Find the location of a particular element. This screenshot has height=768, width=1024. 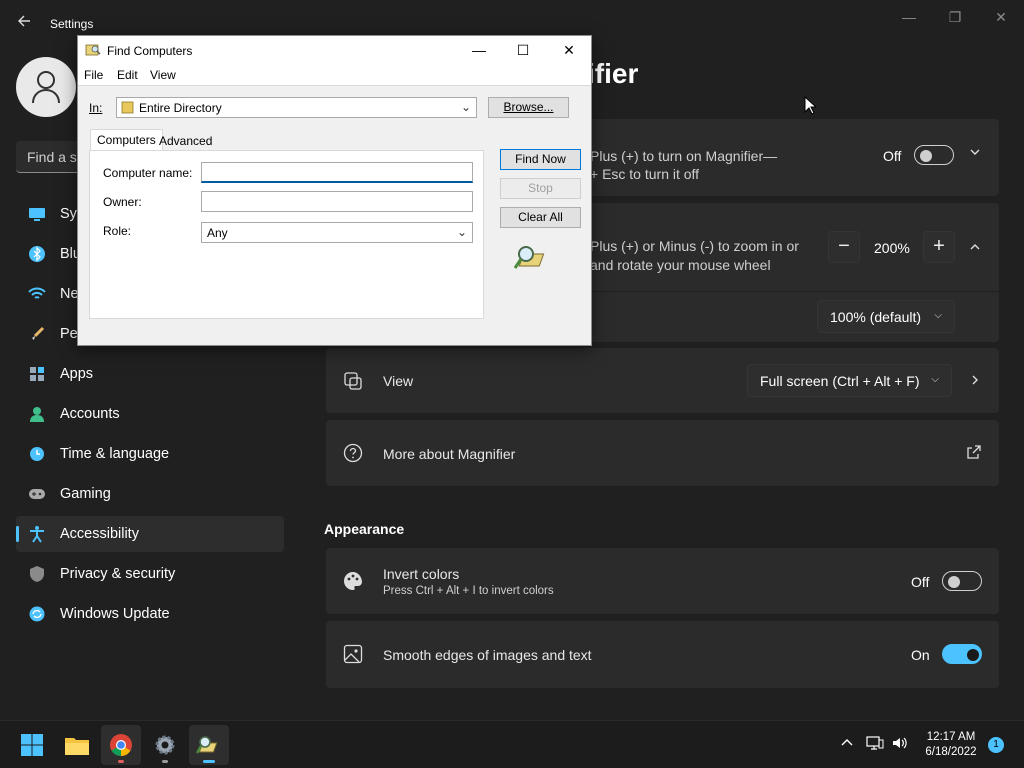

mouse-cursor-icon is located at coordinates (811, 107).